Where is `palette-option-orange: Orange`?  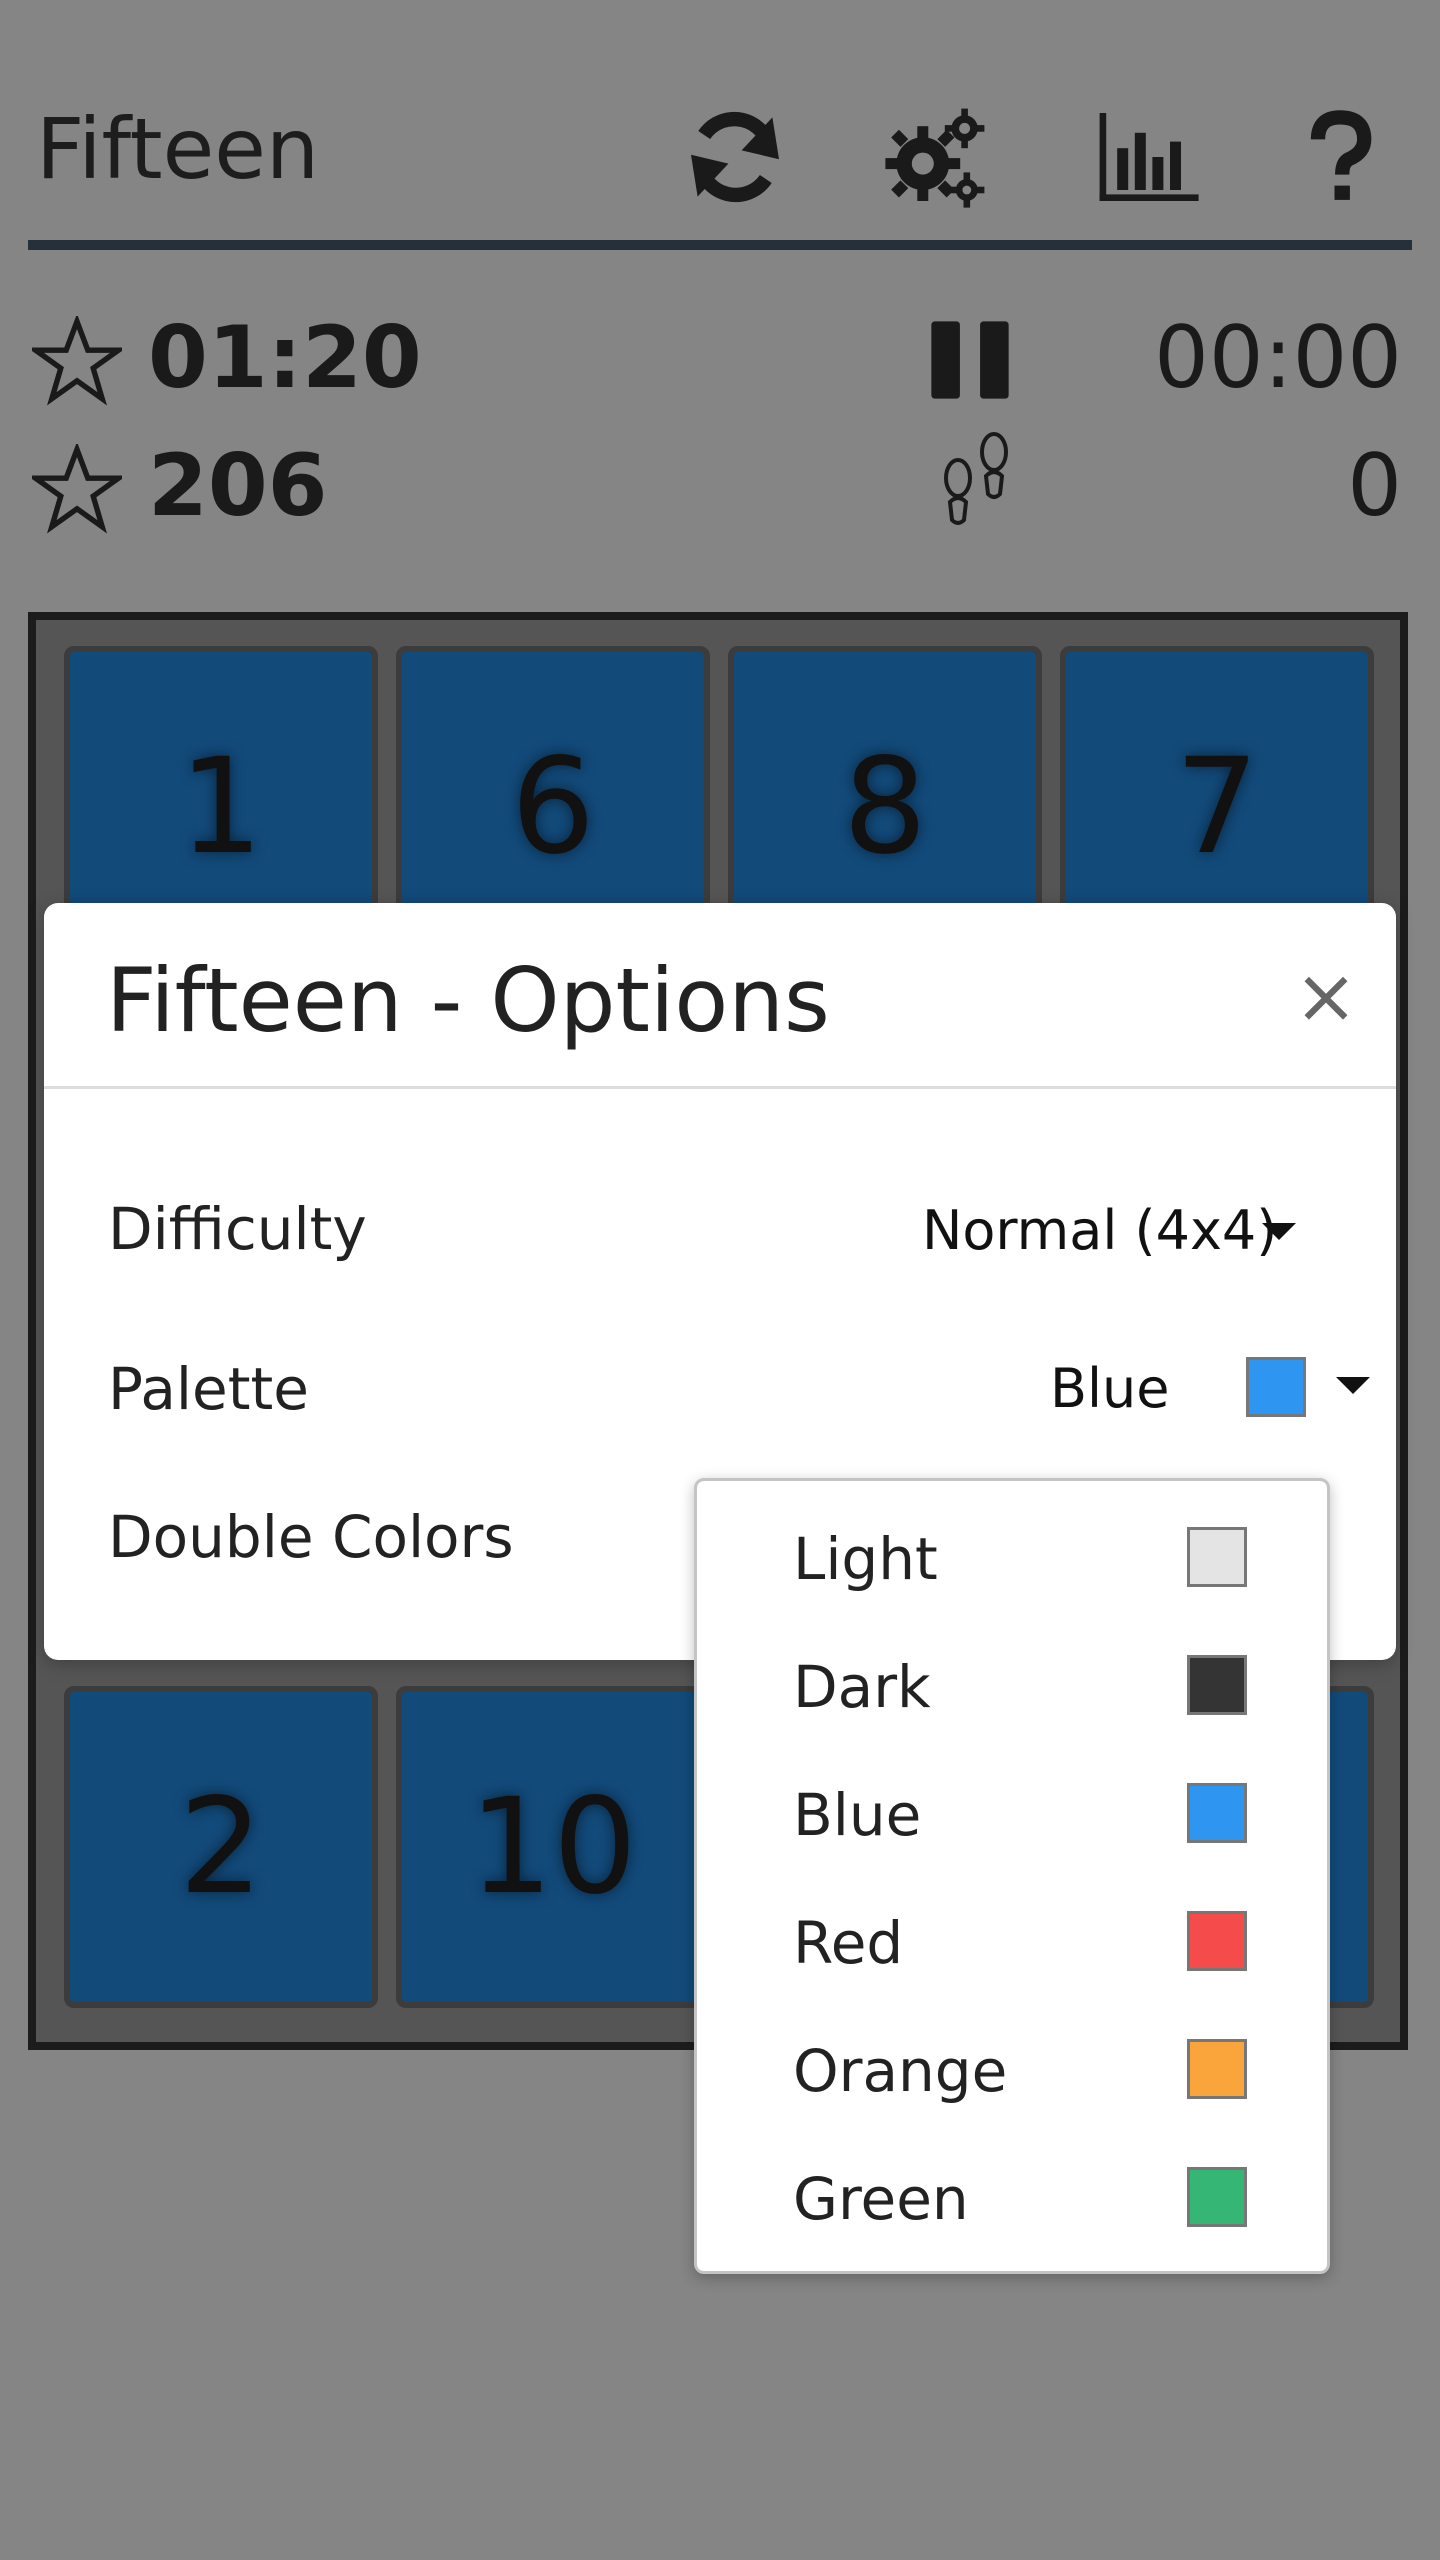 palette-option-orange: Orange is located at coordinates (1012, 2070).